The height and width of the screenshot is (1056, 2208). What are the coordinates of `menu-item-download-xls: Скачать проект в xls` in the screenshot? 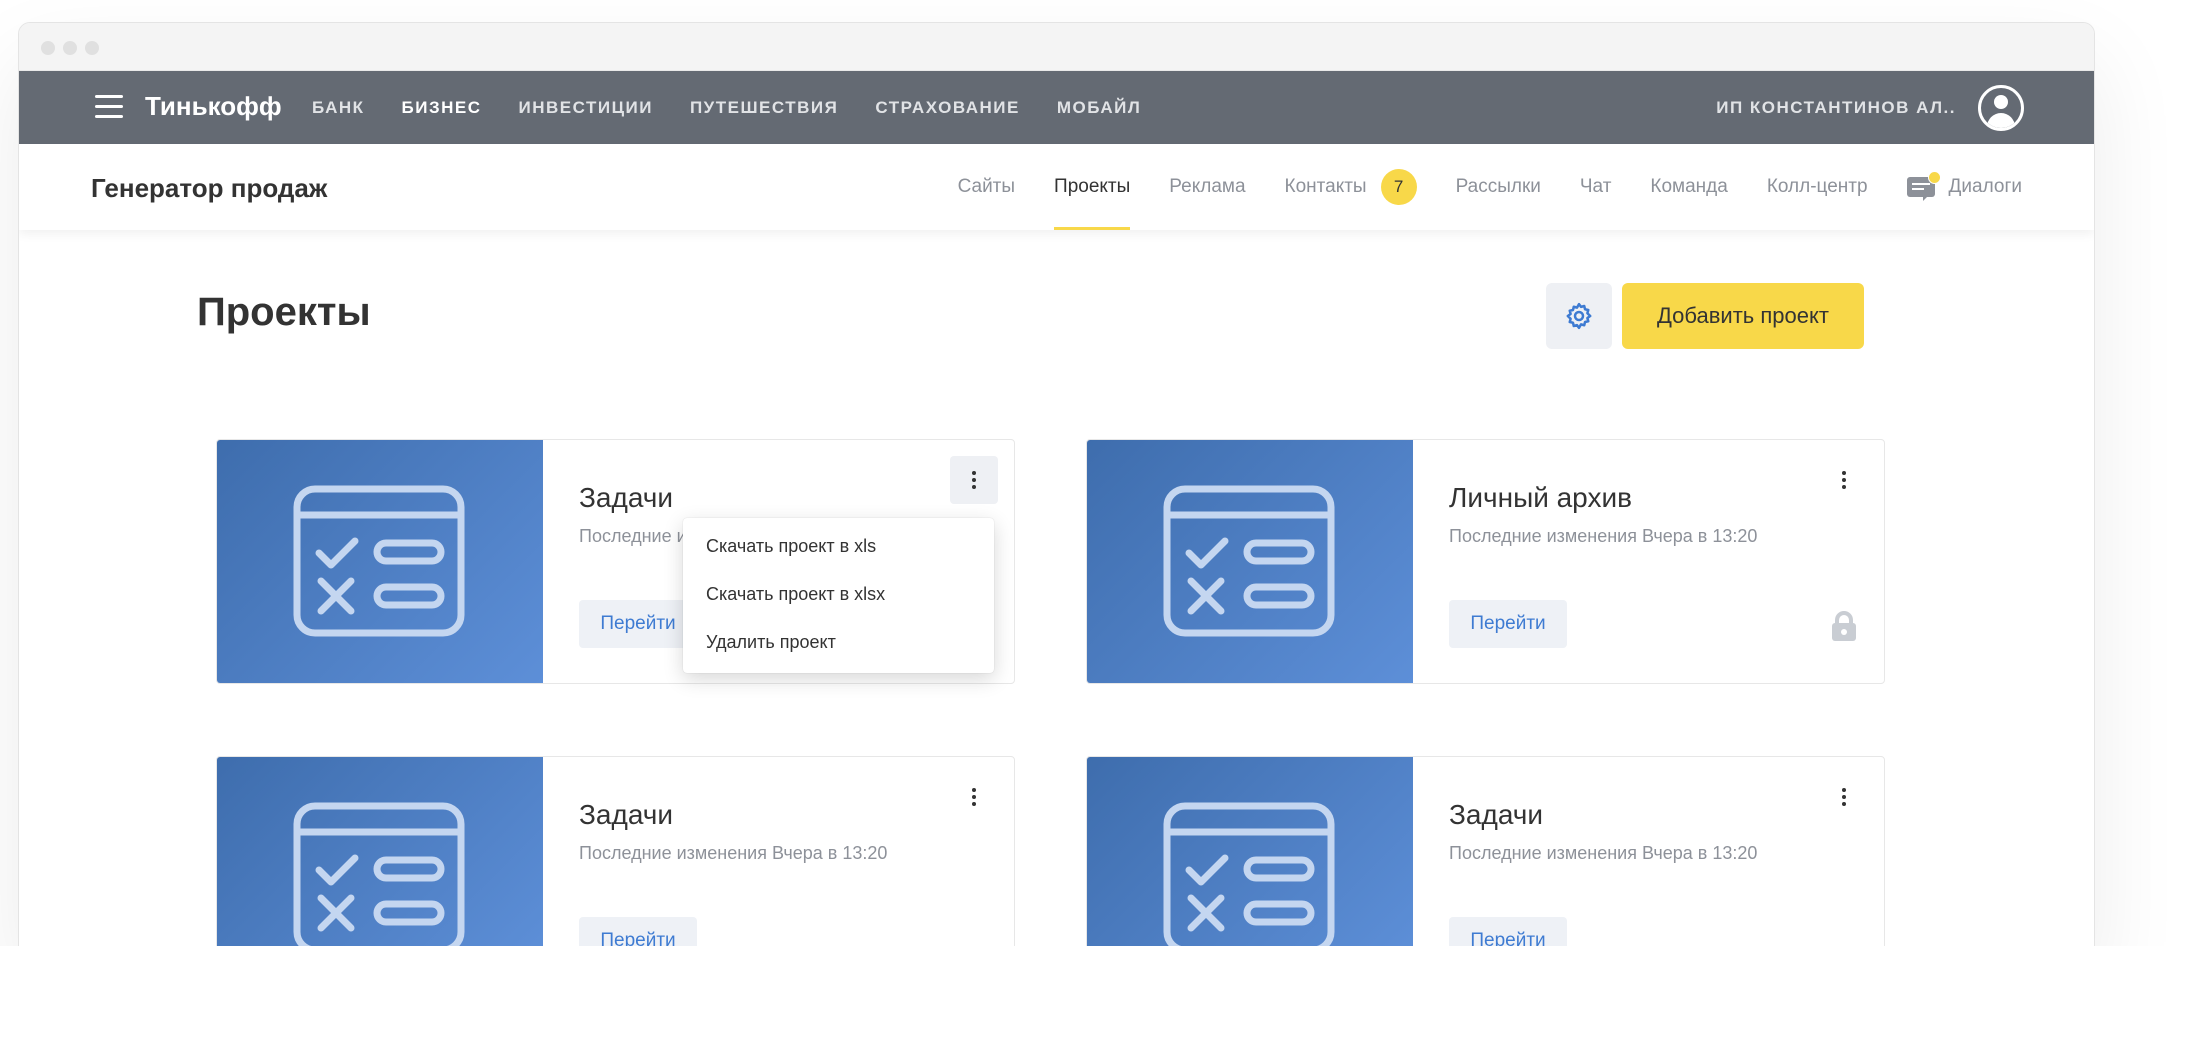 It's located at (838, 546).